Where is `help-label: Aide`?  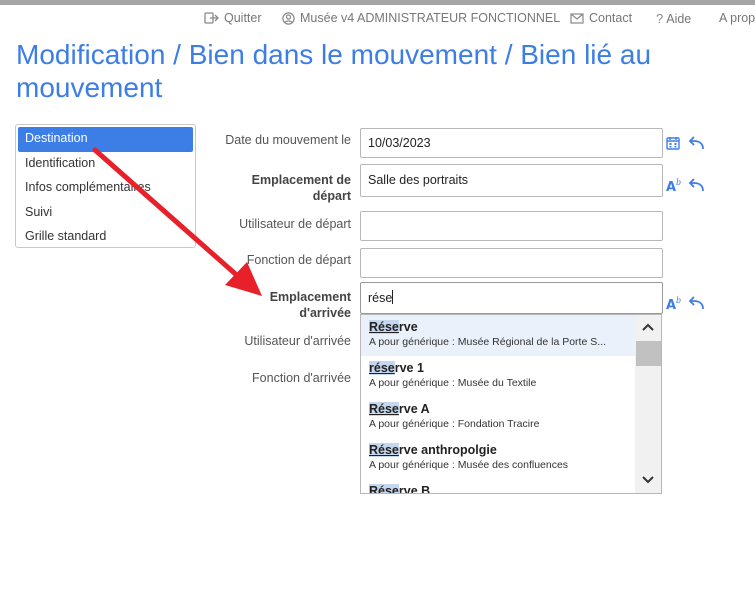 help-label: Aide is located at coordinates (679, 18).